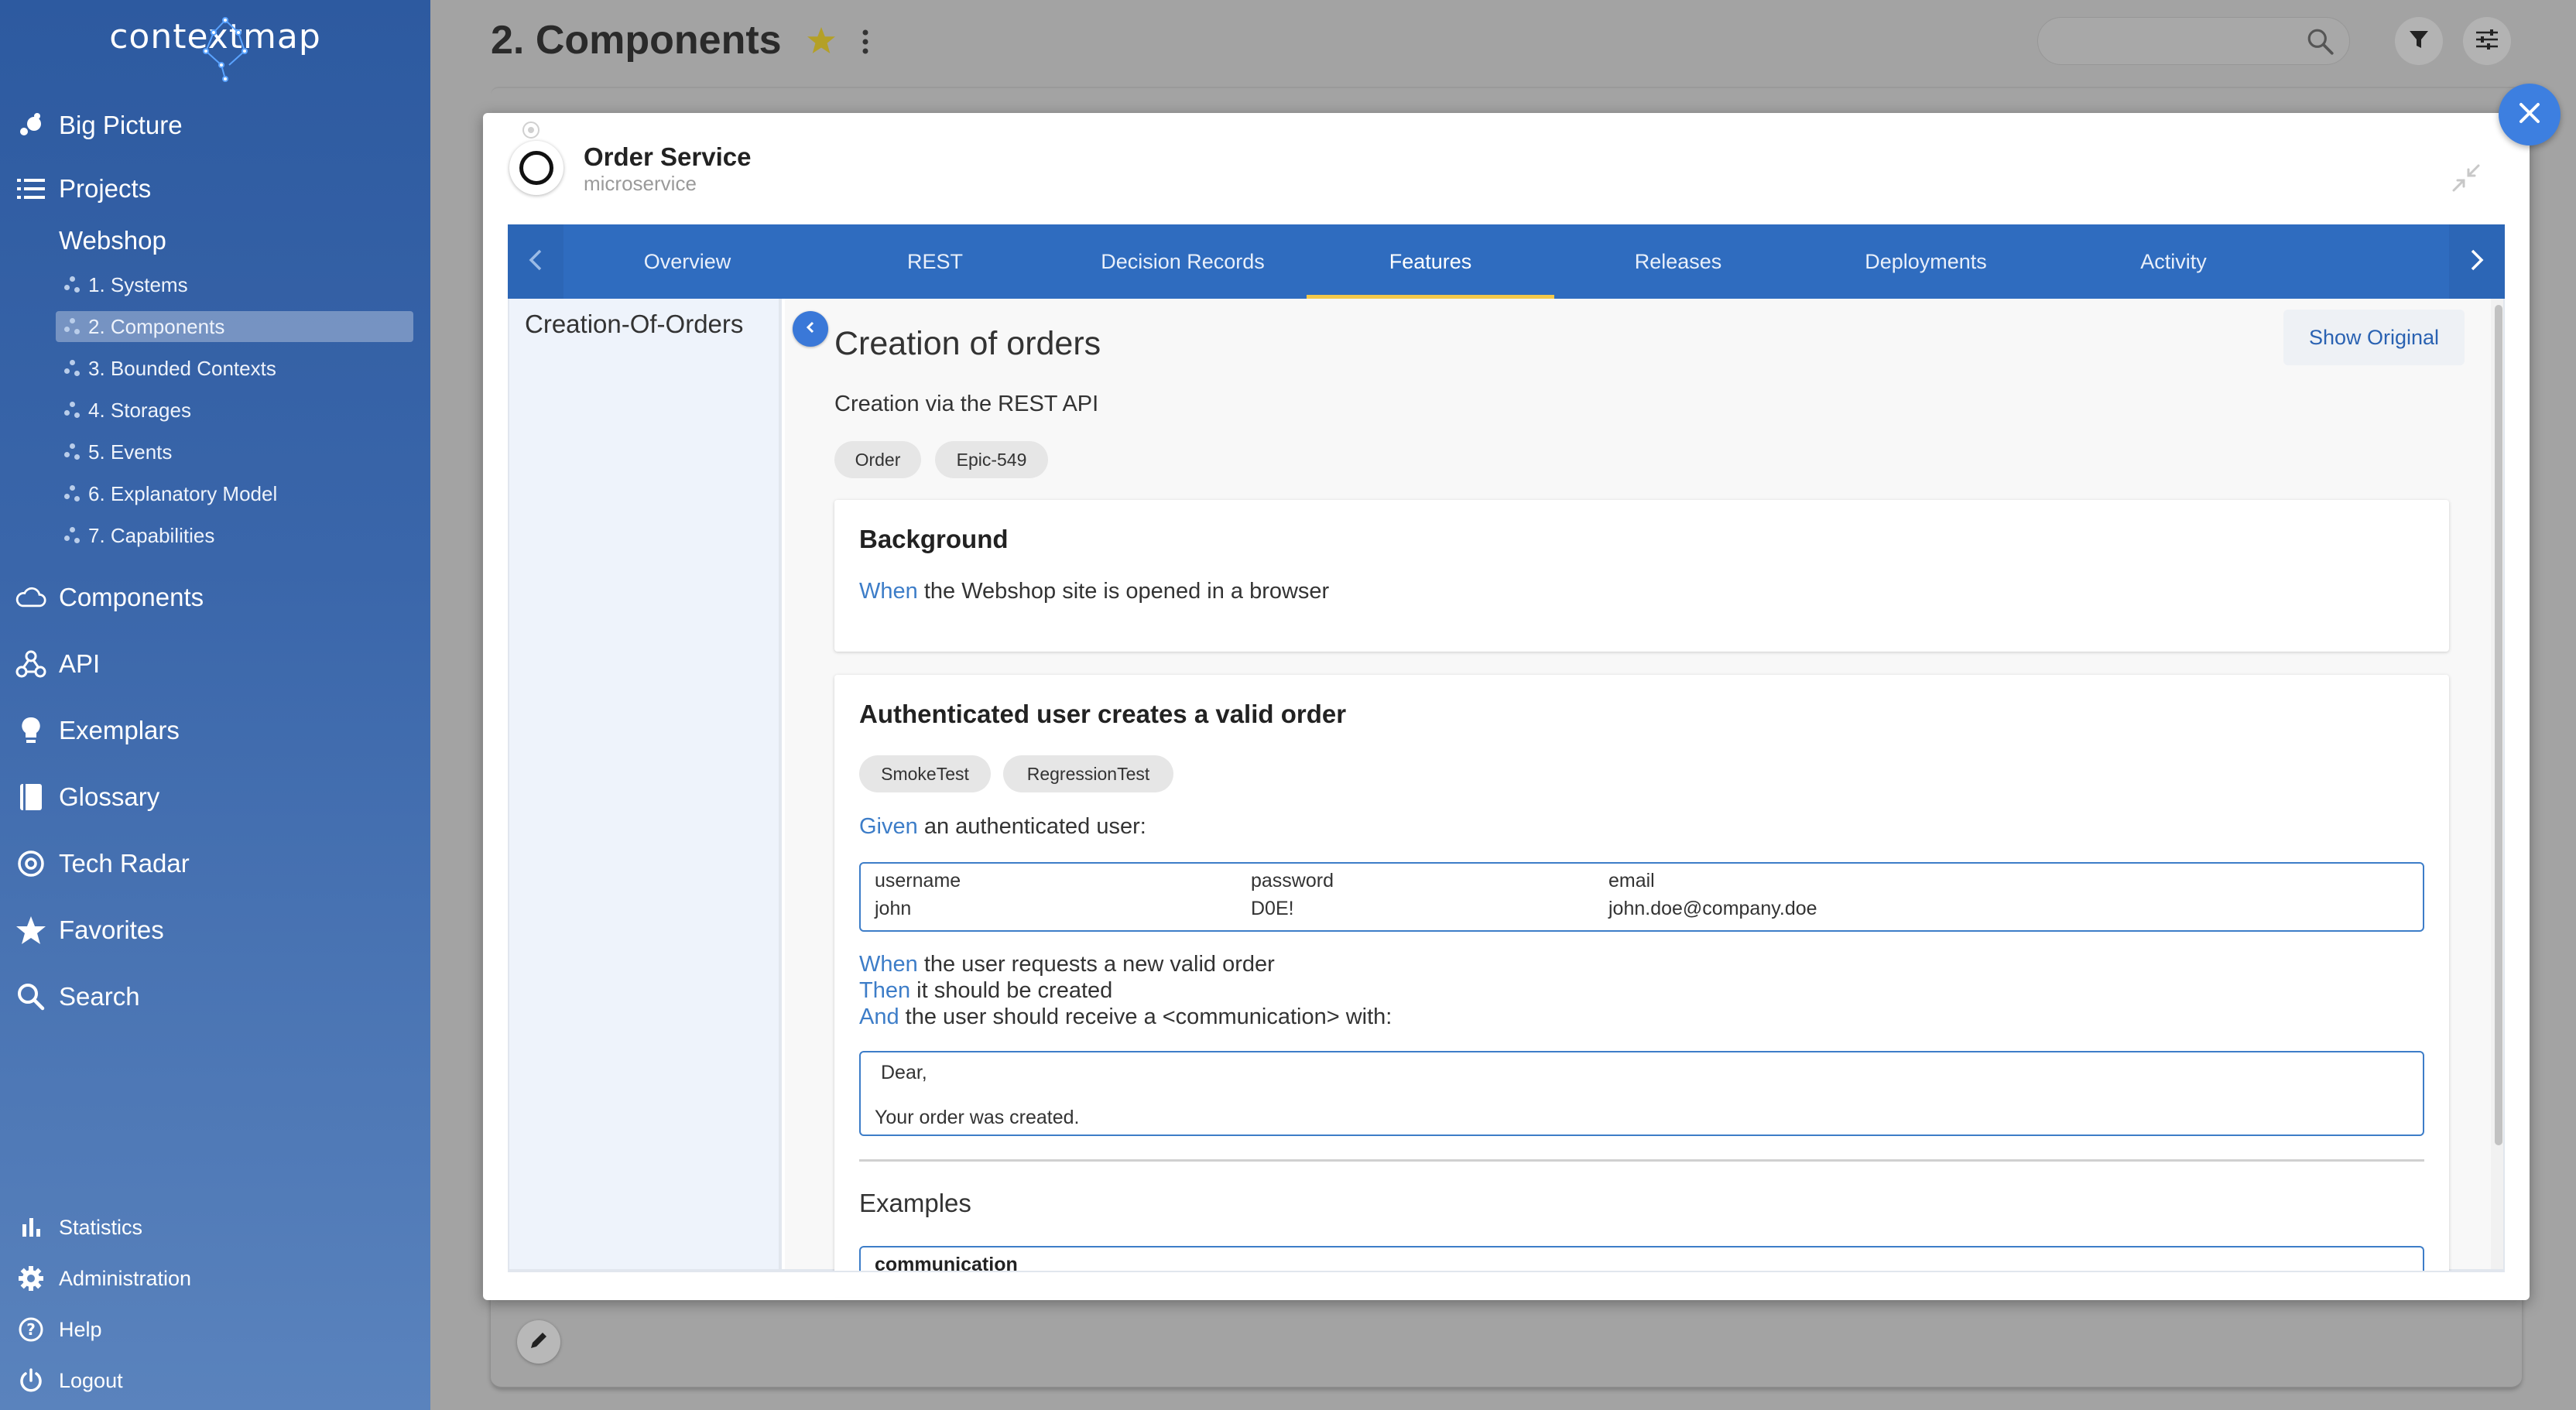  Describe the element at coordinates (121, 125) in the screenshot. I see `nav-label: Big Picture` at that location.